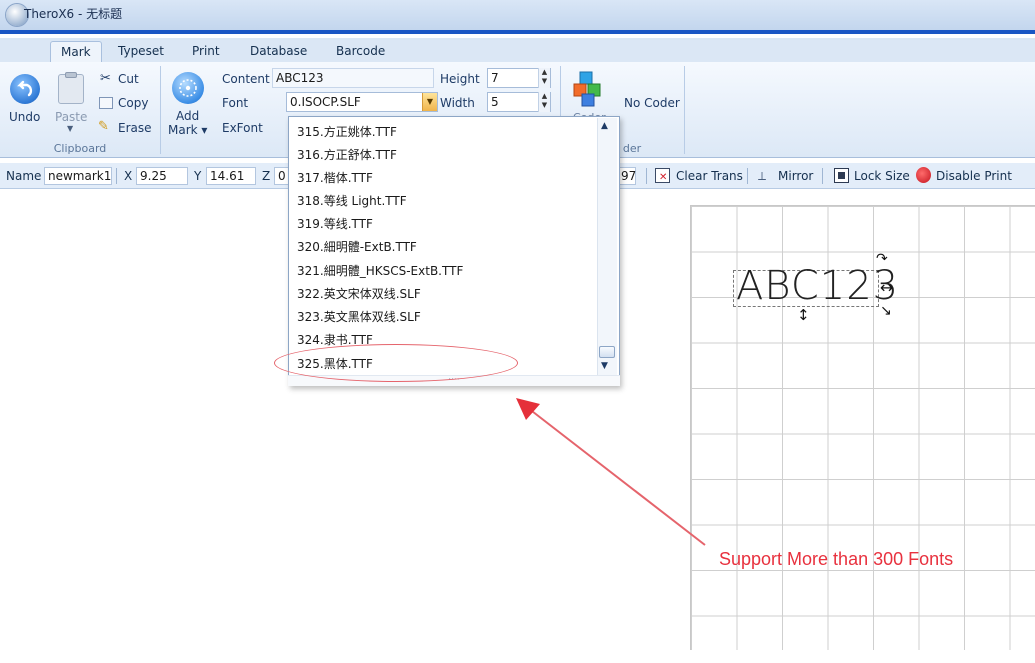 This screenshot has width=1035, height=663. What do you see at coordinates (662, 175) in the screenshot?
I see `clear-trans-icon: ✕` at bounding box center [662, 175].